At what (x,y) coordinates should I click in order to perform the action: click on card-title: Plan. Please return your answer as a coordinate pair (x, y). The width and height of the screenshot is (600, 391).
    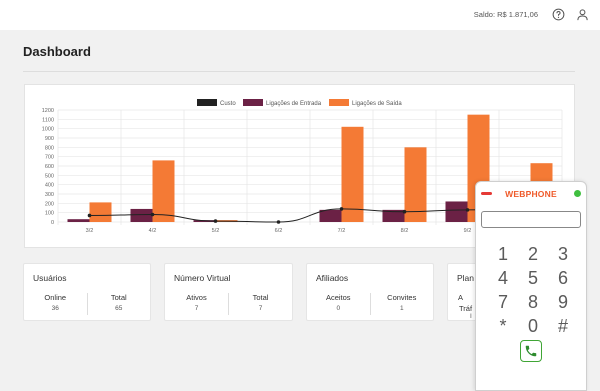
    Looking at the image, I should click on (466, 278).